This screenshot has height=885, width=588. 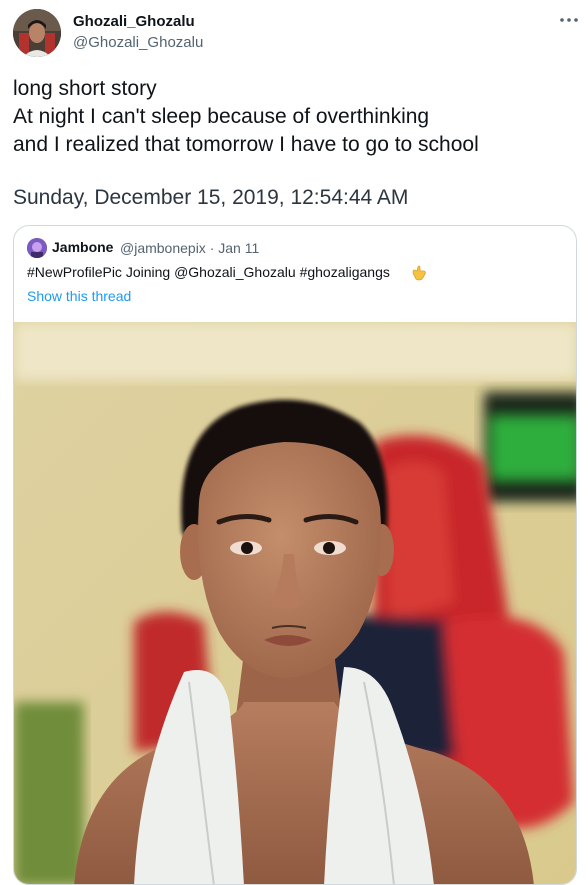 What do you see at coordinates (294, 35) in the screenshot?
I see `tweet-header: Ghozali_Ghozalu @Ghozali_Ghozalu` at bounding box center [294, 35].